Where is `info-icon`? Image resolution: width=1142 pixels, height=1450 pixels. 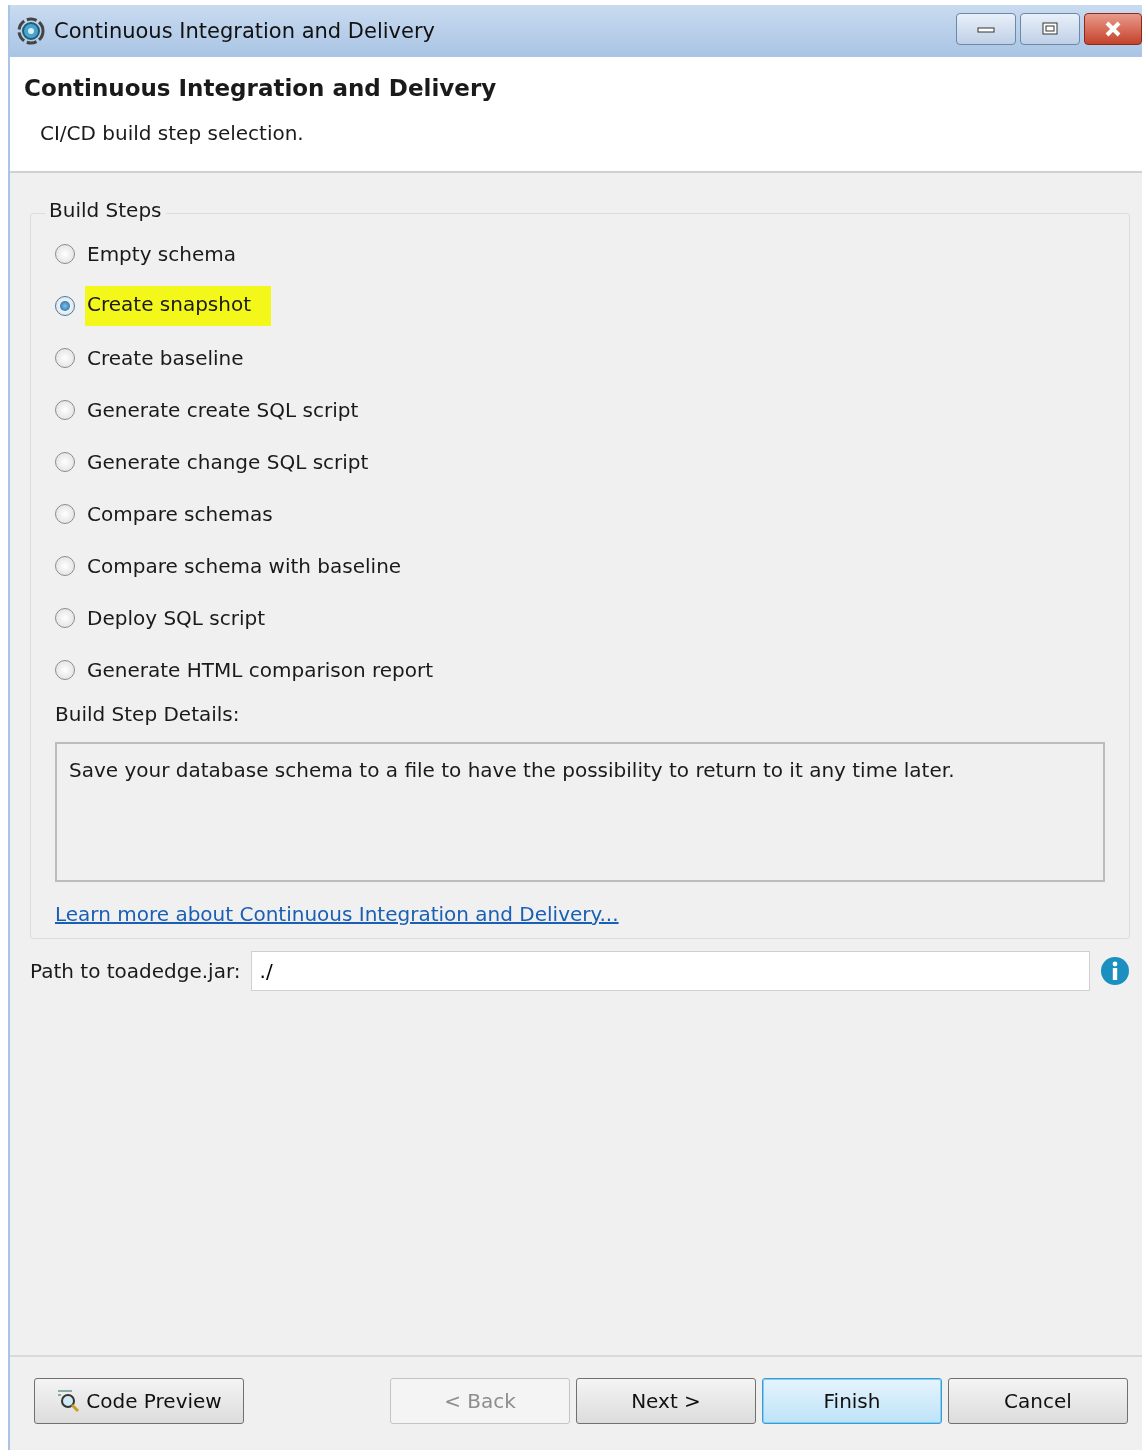 info-icon is located at coordinates (1115, 971).